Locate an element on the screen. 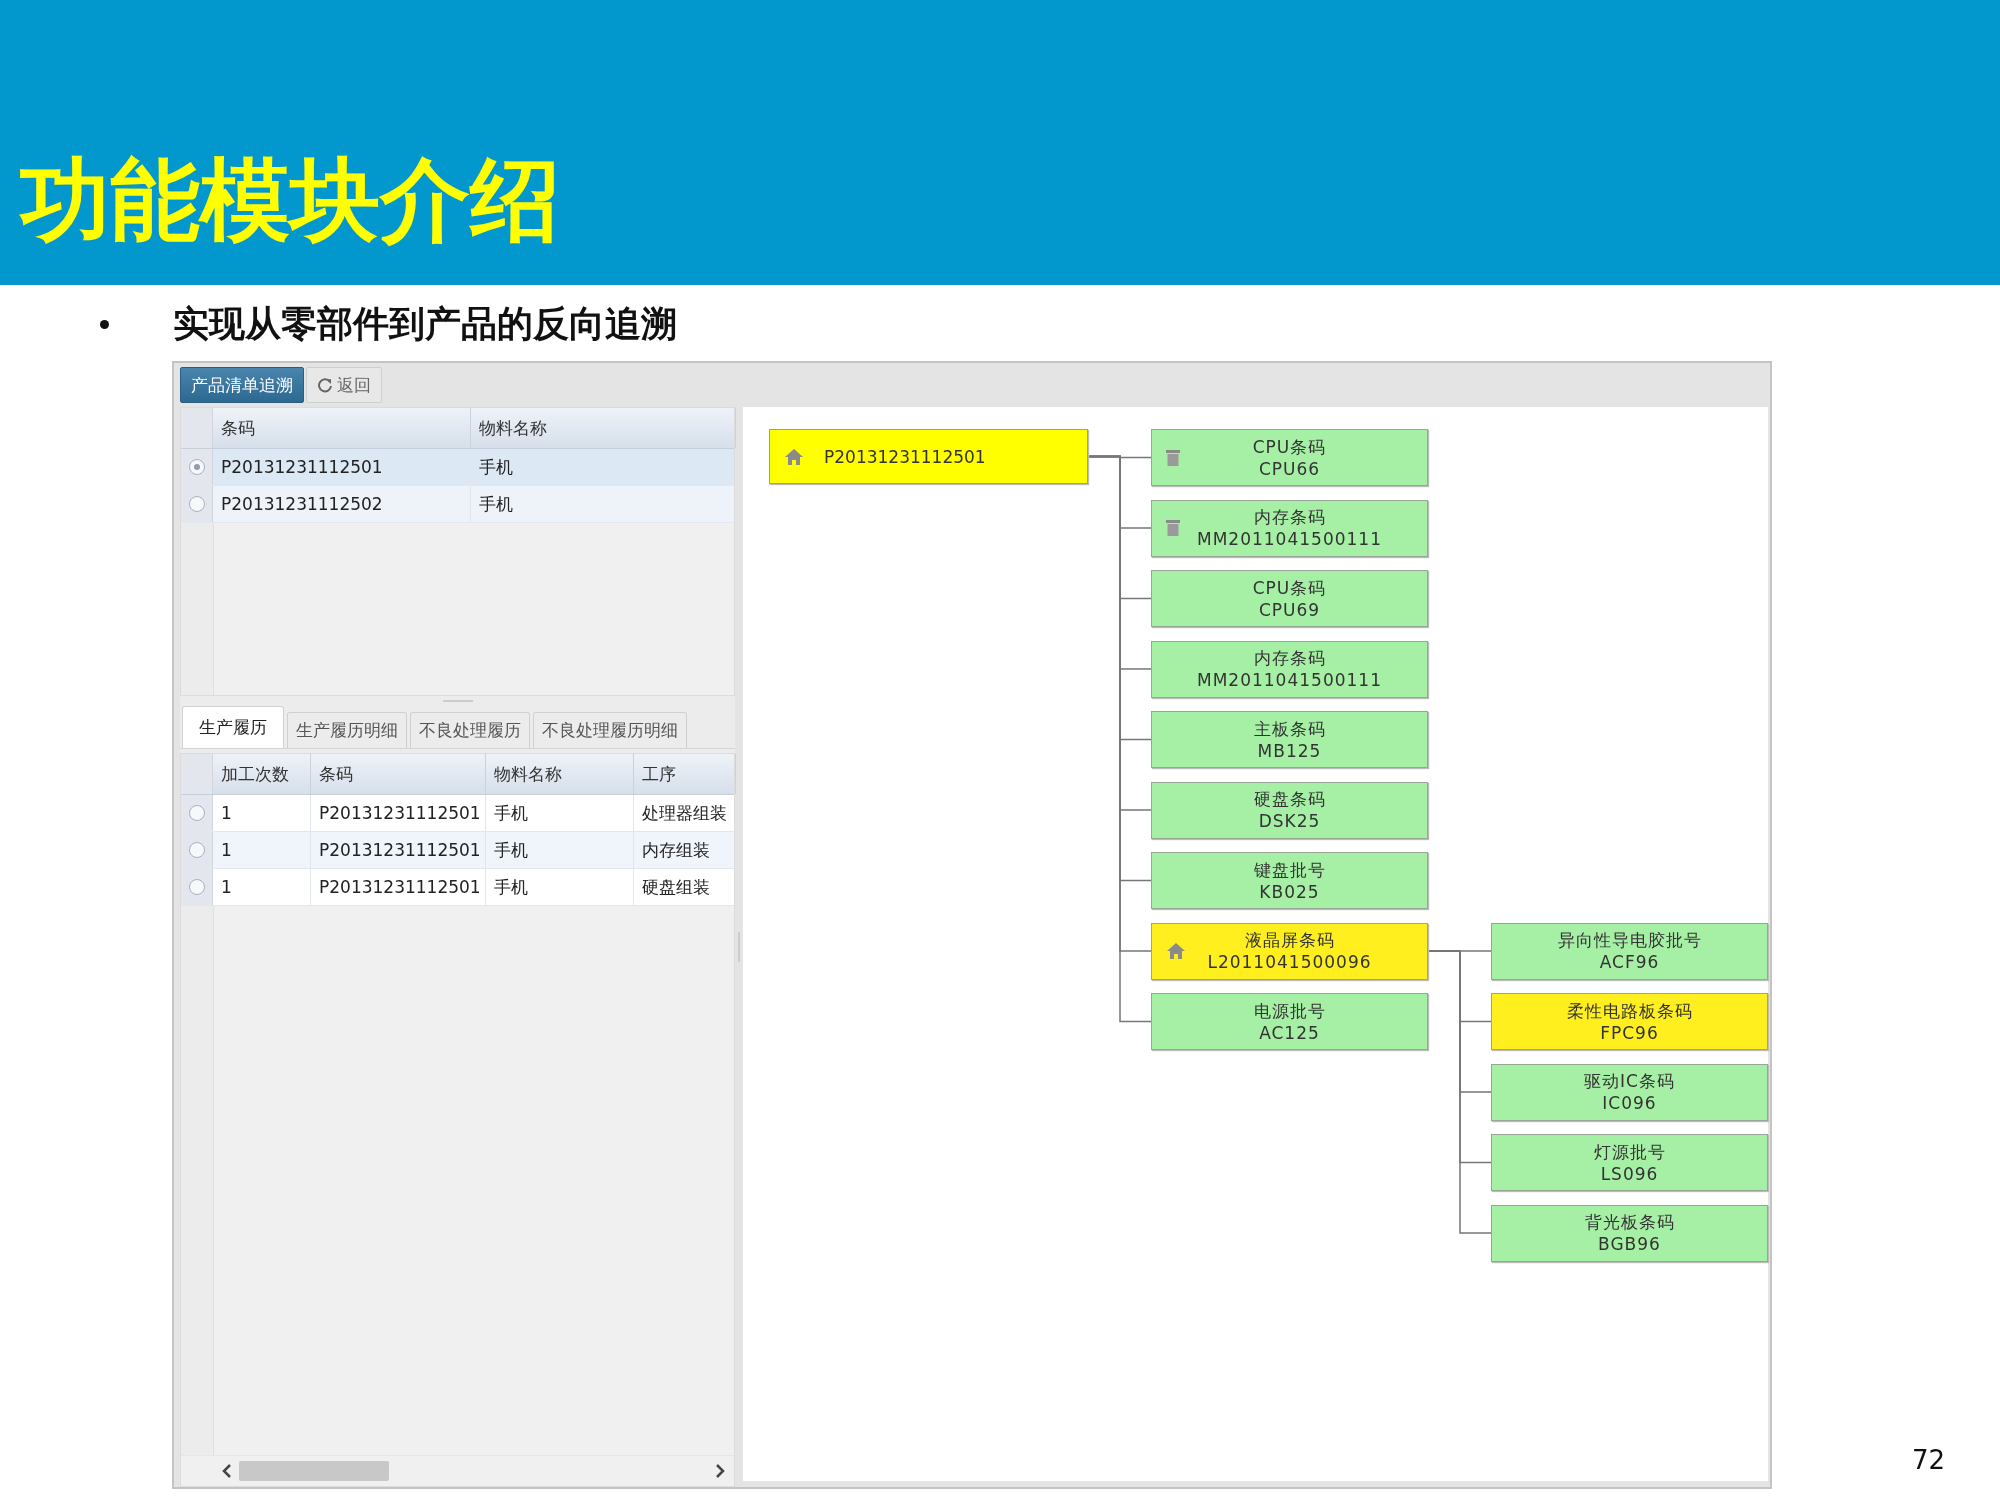 This screenshot has height=1500, width=2000. scrollbar-thumb is located at coordinates (314, 1471).